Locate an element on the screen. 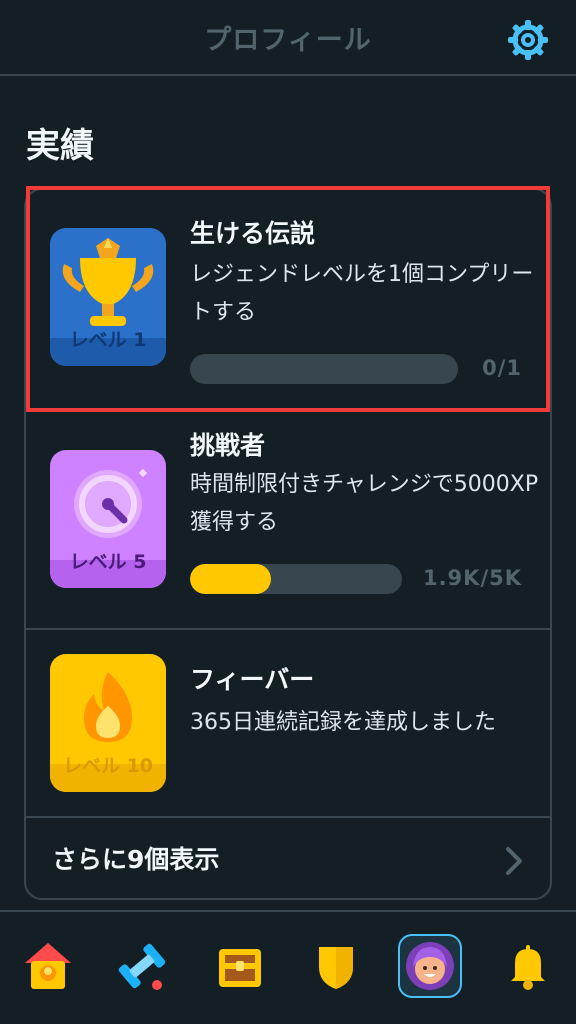  achievement-badge: レベル 5 is located at coordinates (108, 519).